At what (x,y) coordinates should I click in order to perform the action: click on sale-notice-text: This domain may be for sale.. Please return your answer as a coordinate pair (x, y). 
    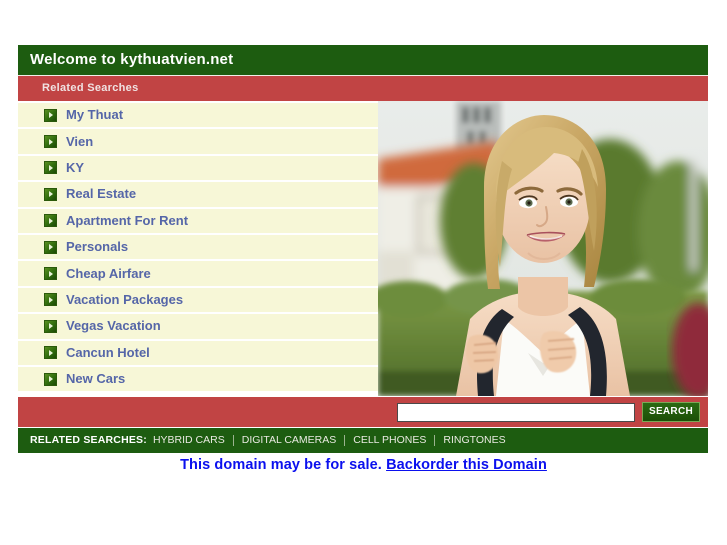
    Looking at the image, I should click on (281, 465).